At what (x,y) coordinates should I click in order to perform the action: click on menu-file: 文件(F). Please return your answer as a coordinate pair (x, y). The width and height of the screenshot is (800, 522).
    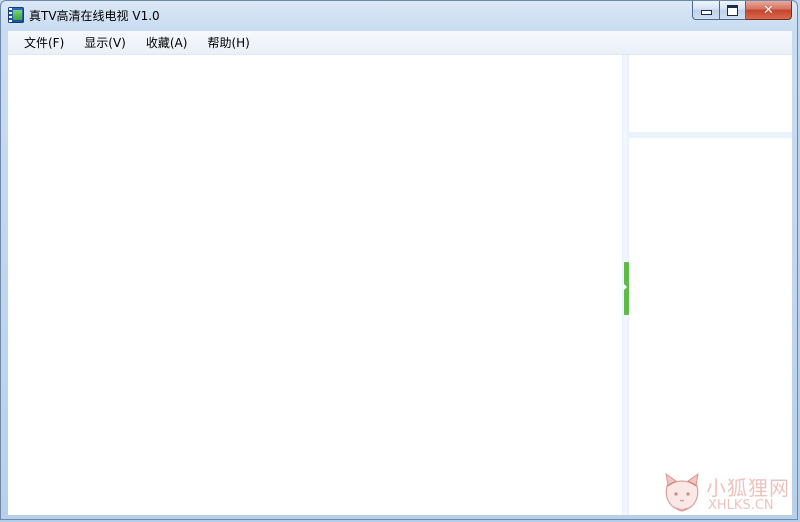
    Looking at the image, I should click on (44, 42).